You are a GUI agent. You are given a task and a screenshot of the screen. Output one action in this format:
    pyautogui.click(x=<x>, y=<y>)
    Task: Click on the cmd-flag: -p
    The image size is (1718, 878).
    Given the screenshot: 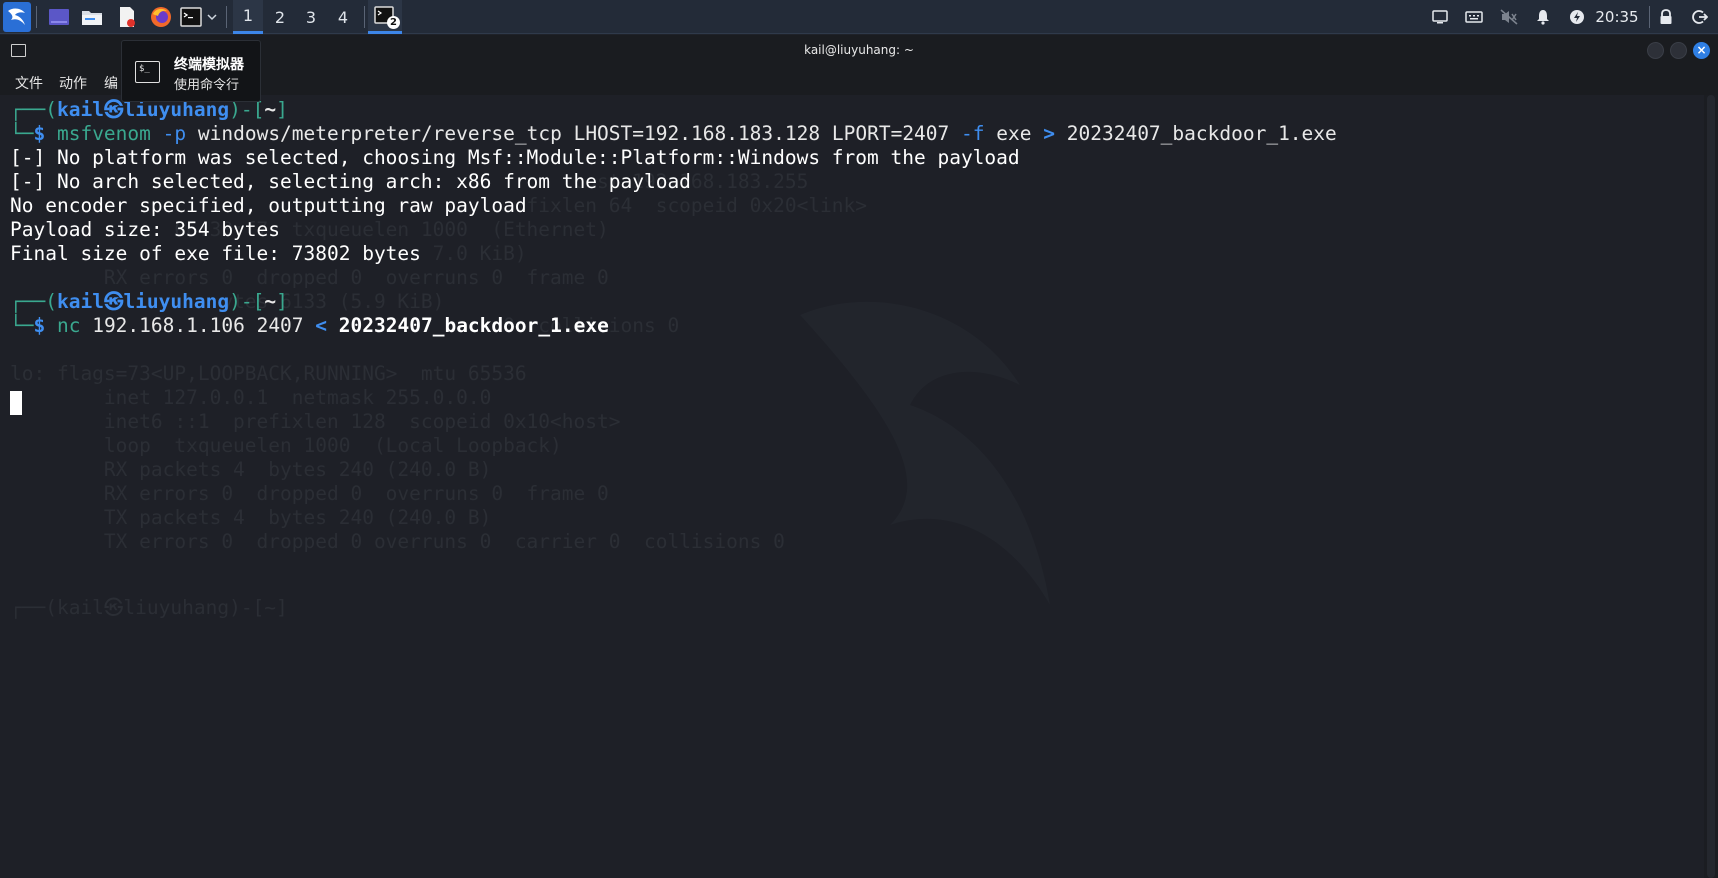 What is the action you would take?
    pyautogui.click(x=174, y=133)
    